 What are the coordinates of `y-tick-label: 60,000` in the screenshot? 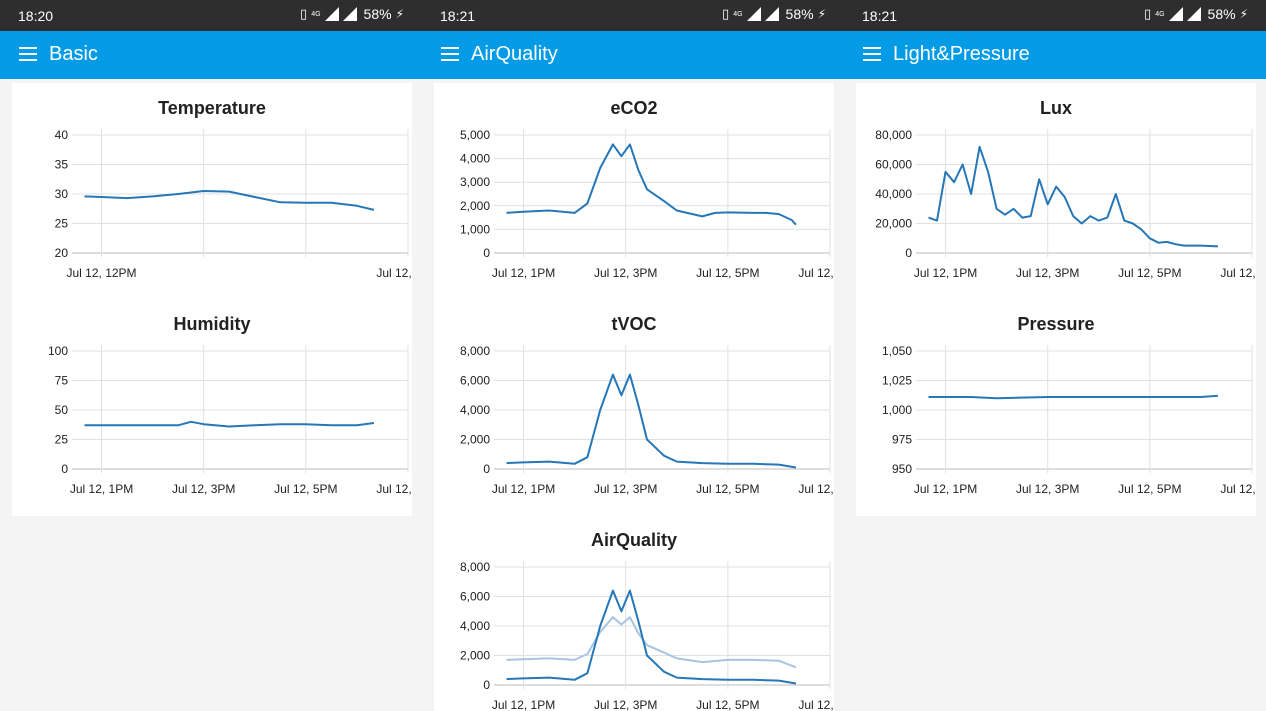 It's located at (893, 165).